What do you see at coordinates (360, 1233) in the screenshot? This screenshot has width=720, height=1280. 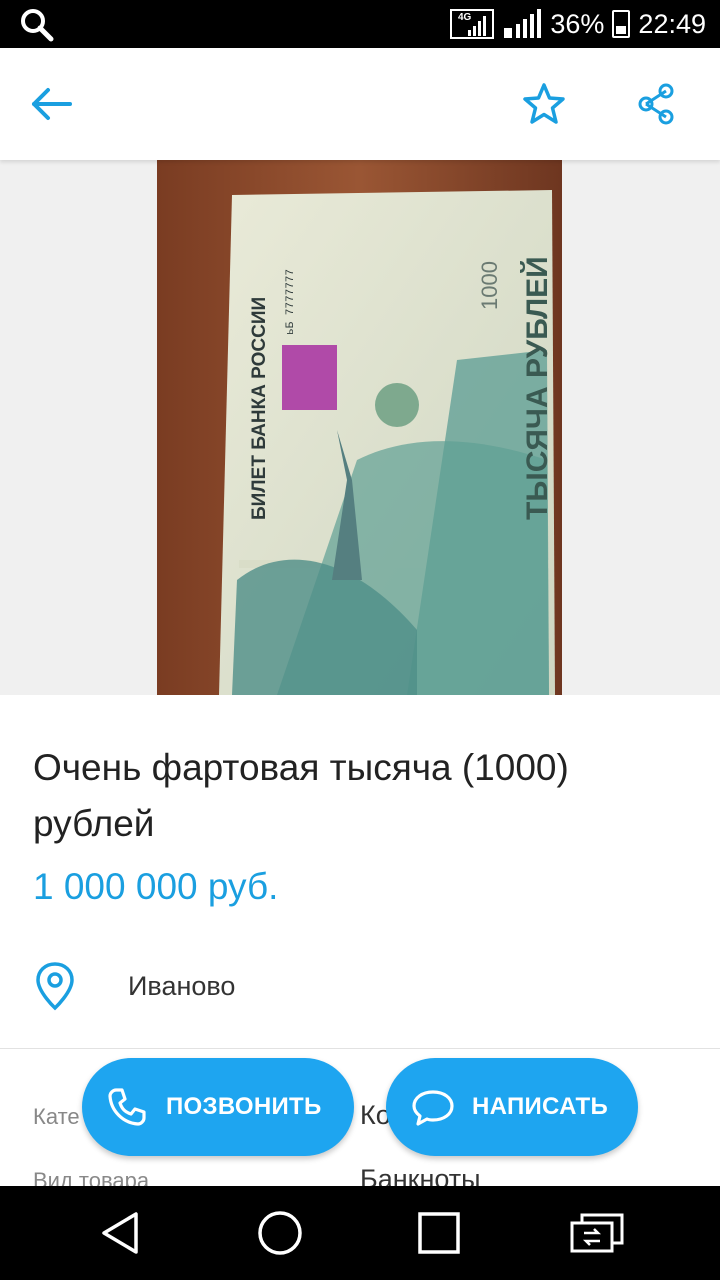 I see `system-nav-bar` at bounding box center [360, 1233].